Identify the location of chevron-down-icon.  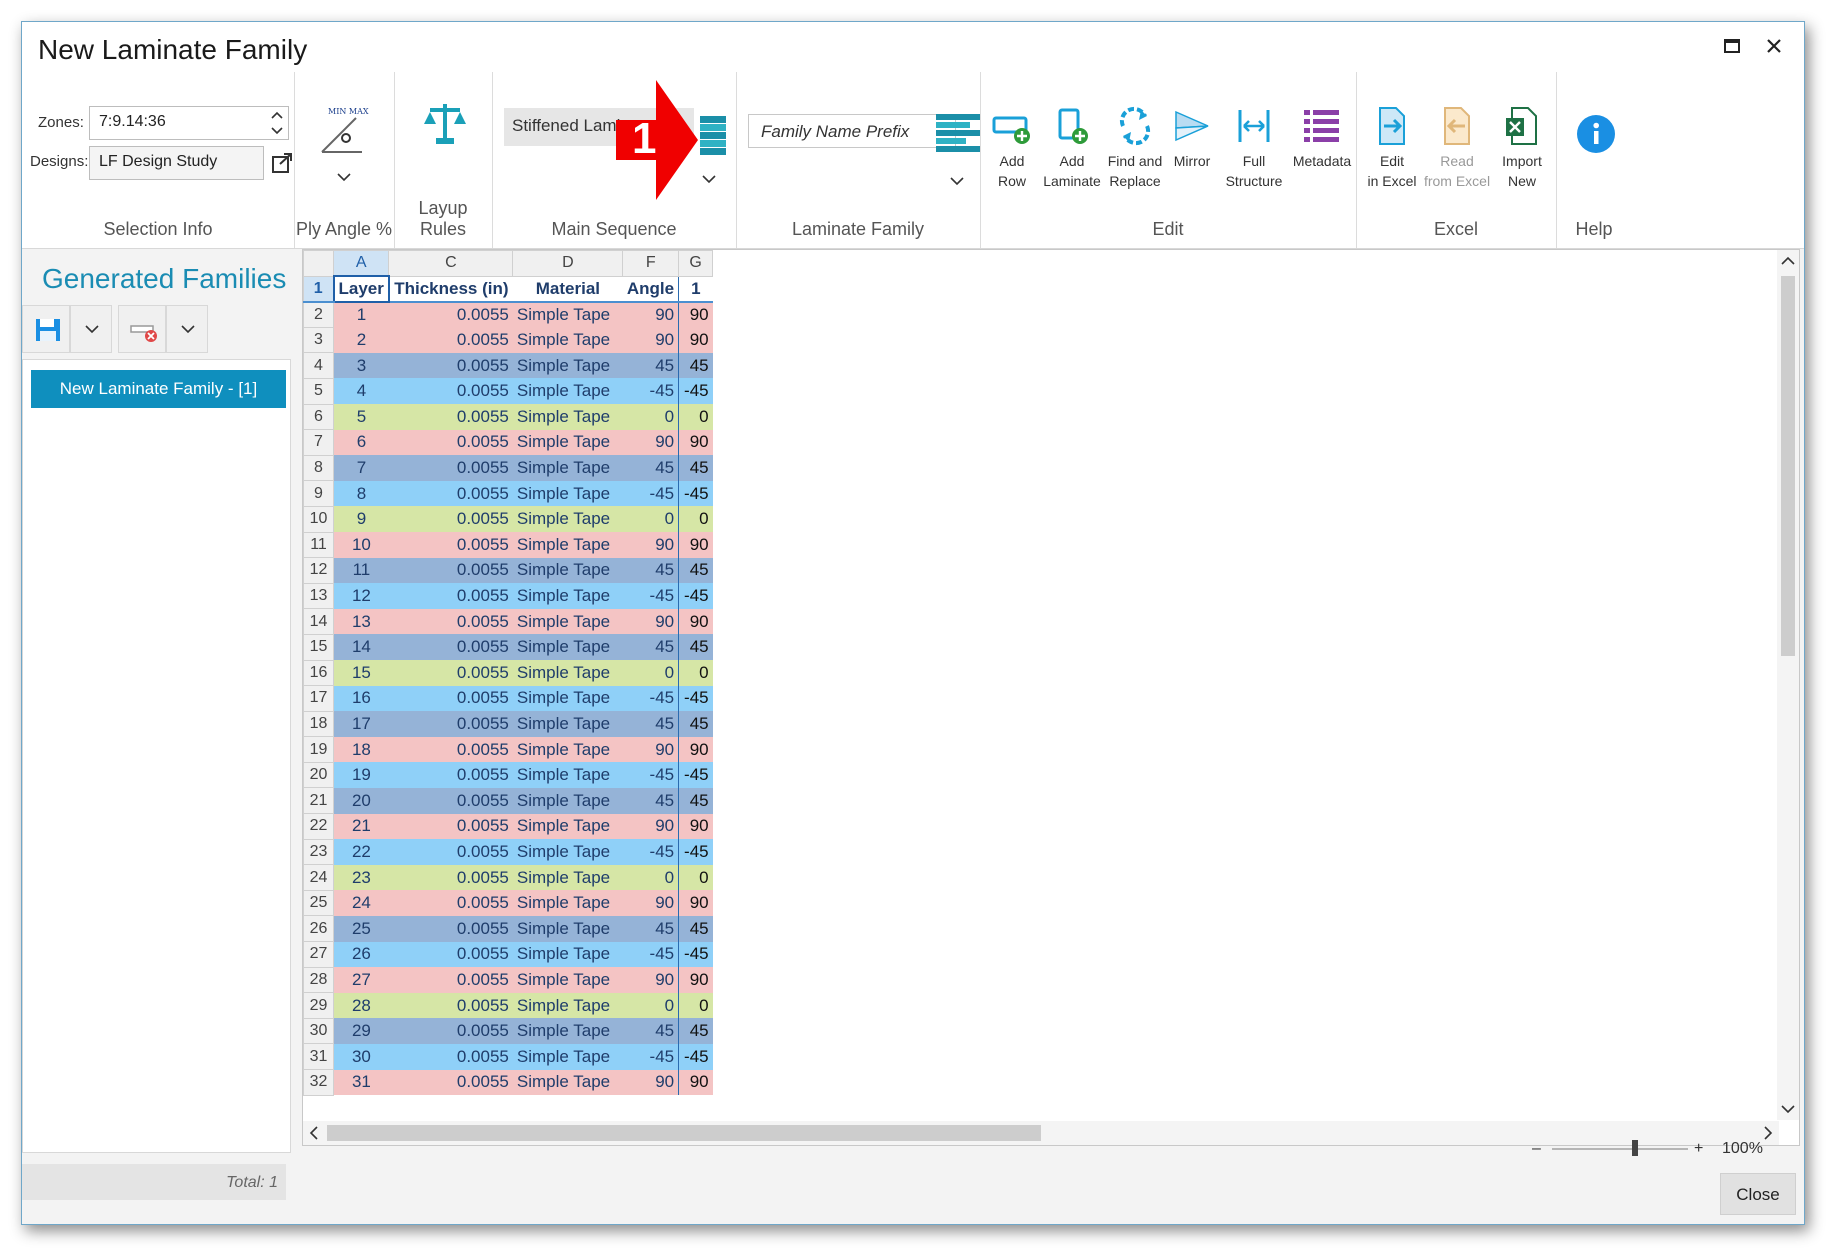
(344, 177).